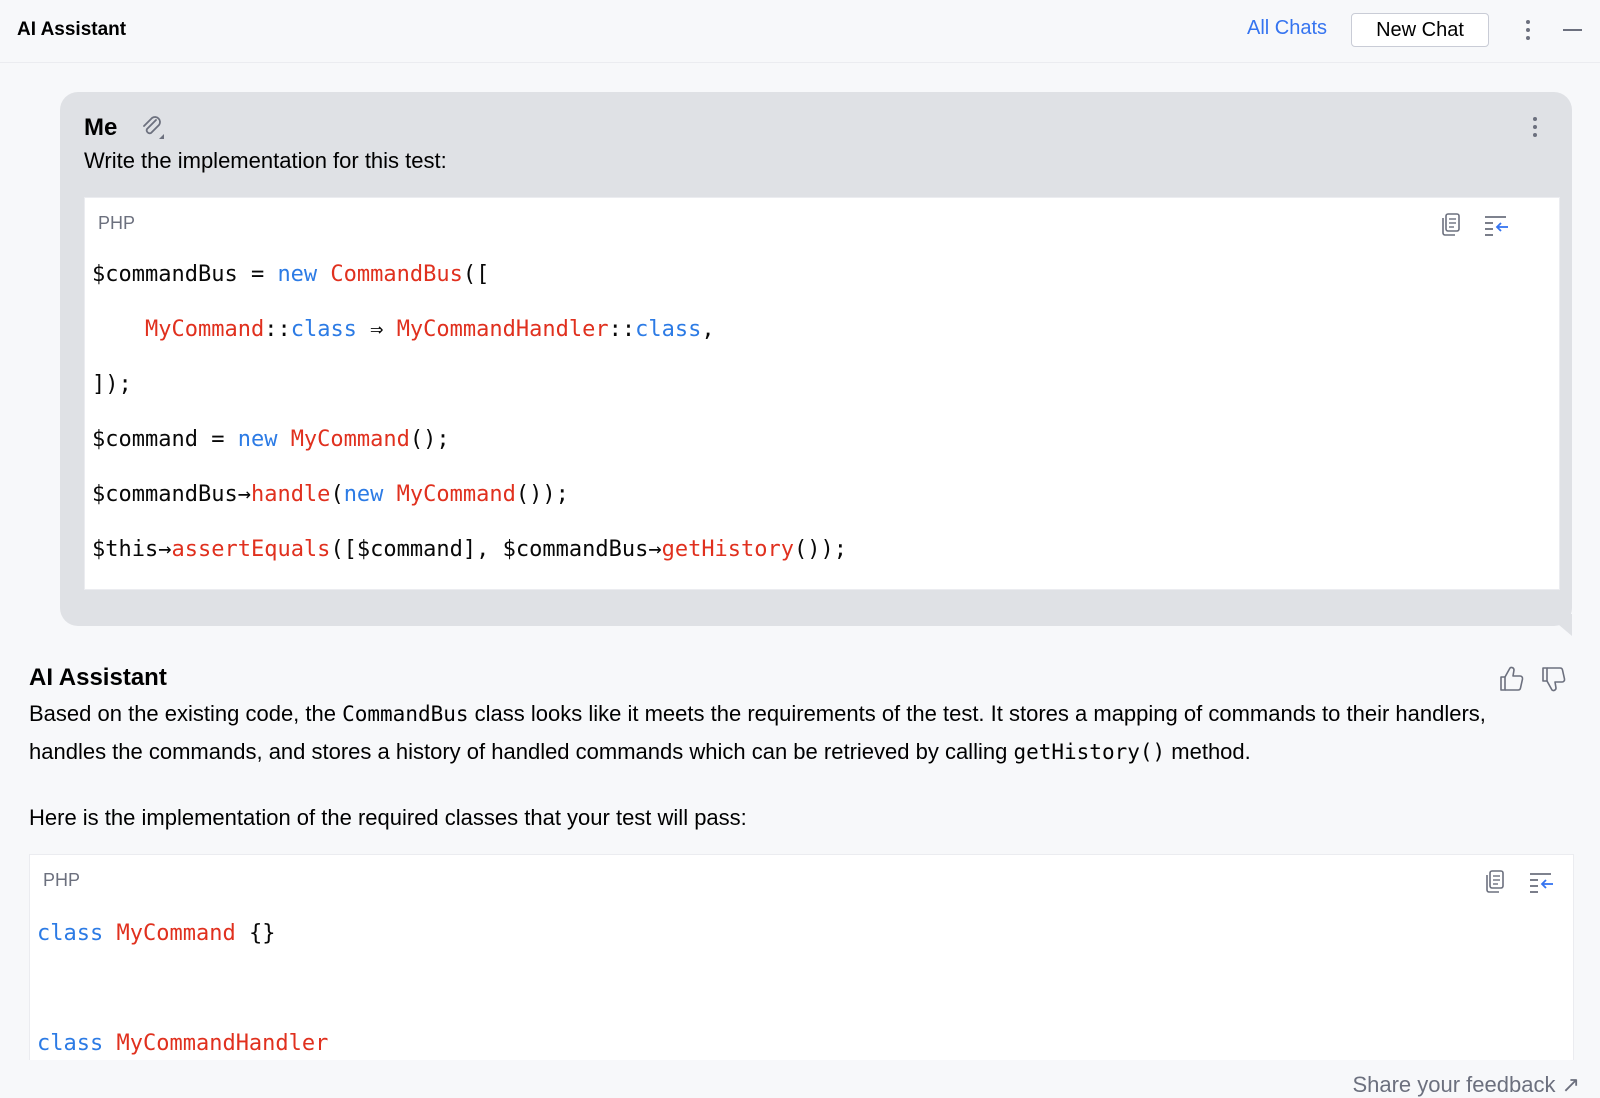 This screenshot has height=1098, width=1600. I want to click on inline-code: CommandBus, so click(405, 714).